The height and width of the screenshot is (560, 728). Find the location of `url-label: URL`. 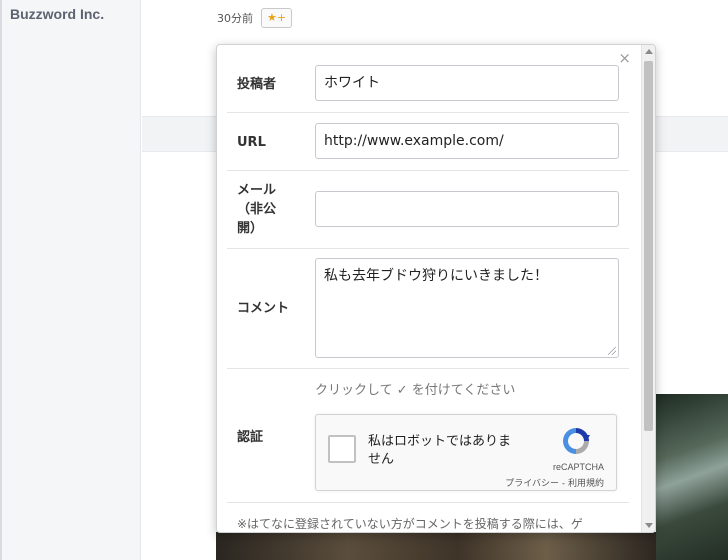

url-label: URL is located at coordinates (251, 142).